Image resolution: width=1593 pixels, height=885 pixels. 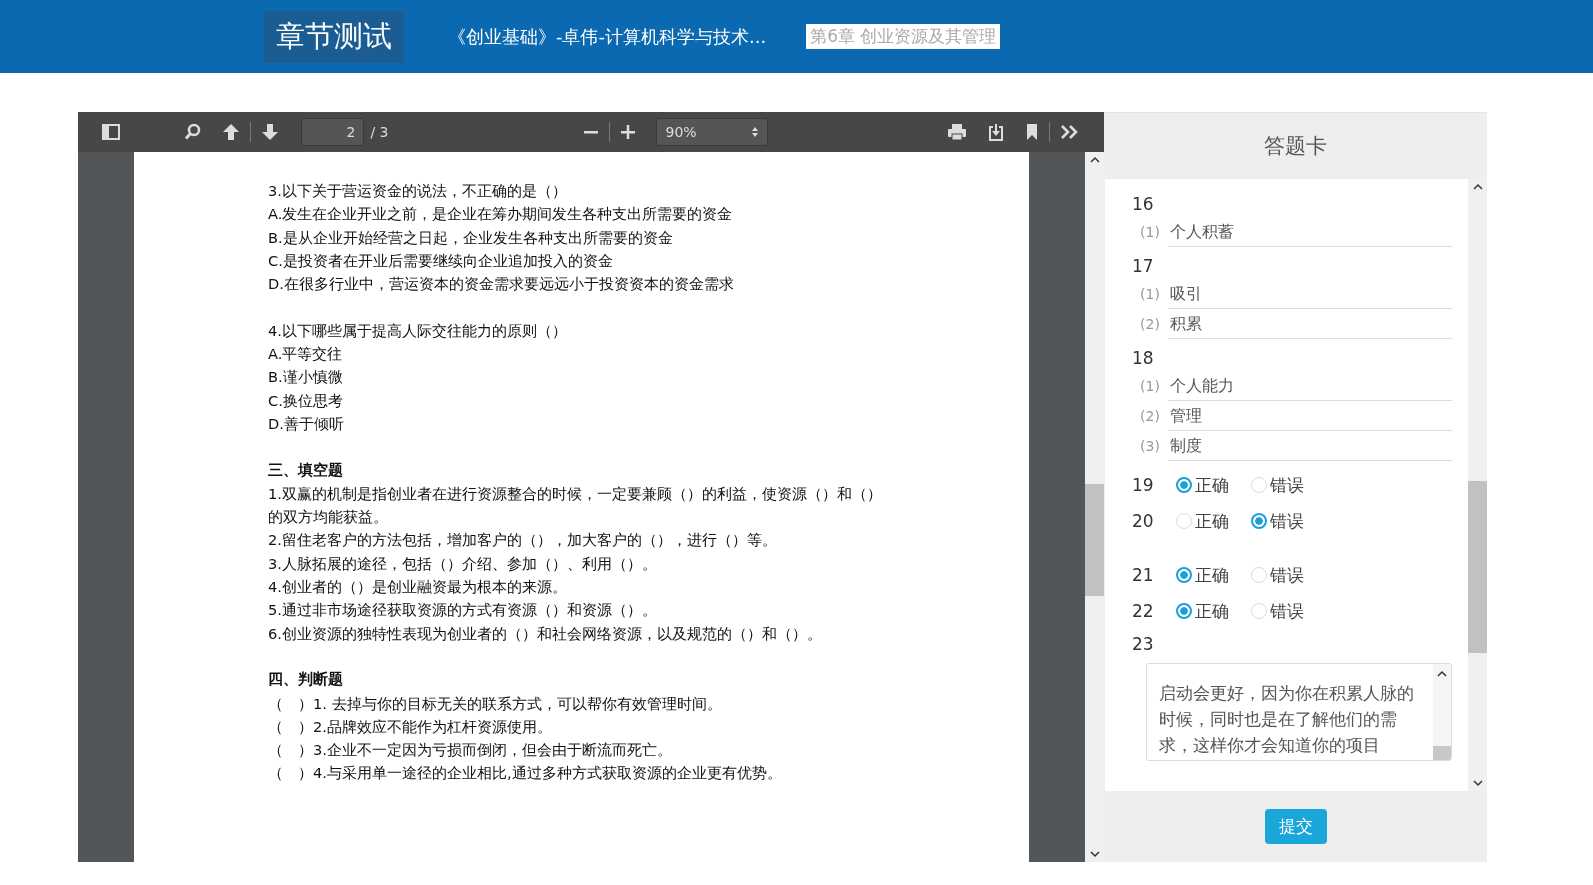 I want to click on zoom-in-icon, so click(x=628, y=132).